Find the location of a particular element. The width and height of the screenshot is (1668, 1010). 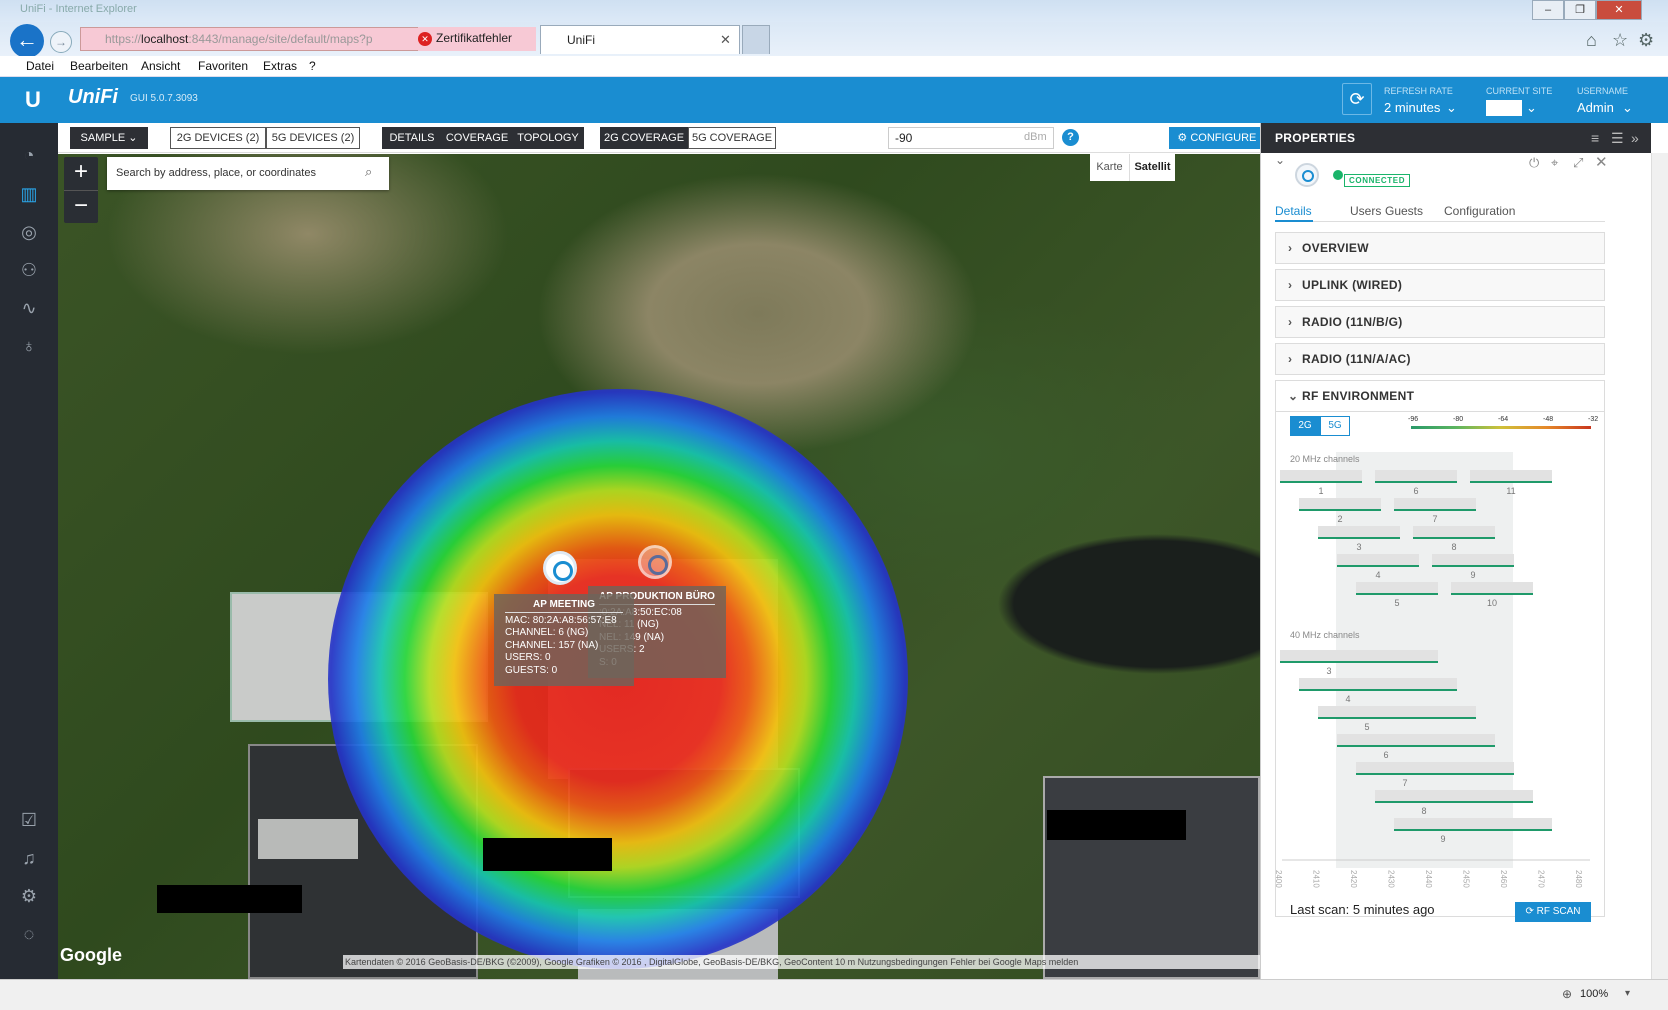

menu-bearbeiten: Bearbeiten is located at coordinates (99, 66).